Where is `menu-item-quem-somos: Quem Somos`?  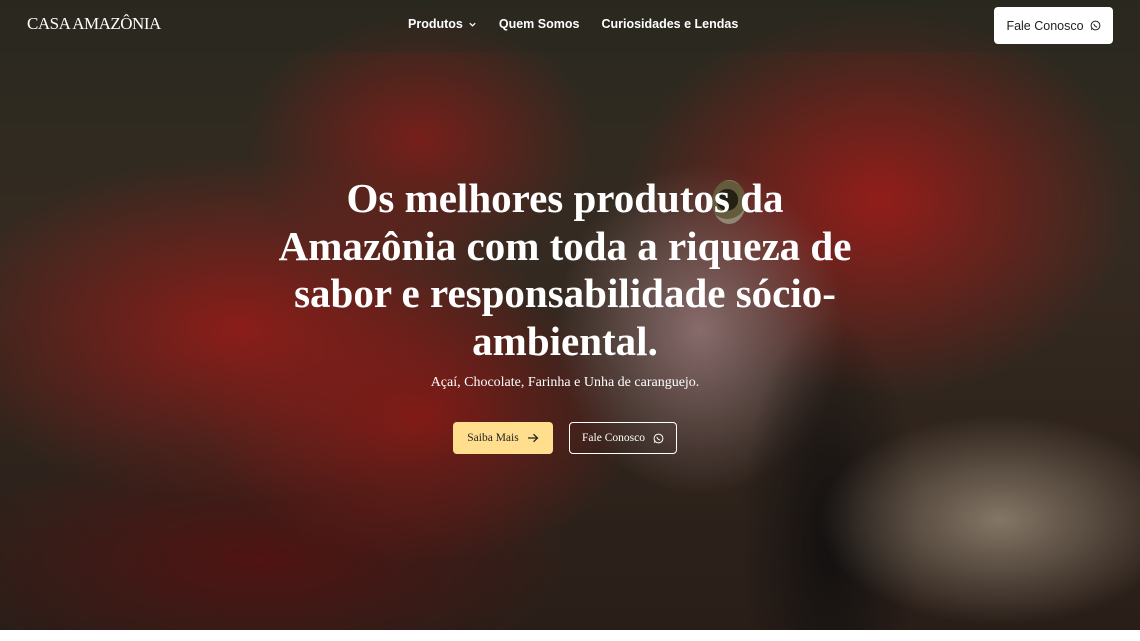
menu-item-quem-somos: Quem Somos is located at coordinates (539, 24).